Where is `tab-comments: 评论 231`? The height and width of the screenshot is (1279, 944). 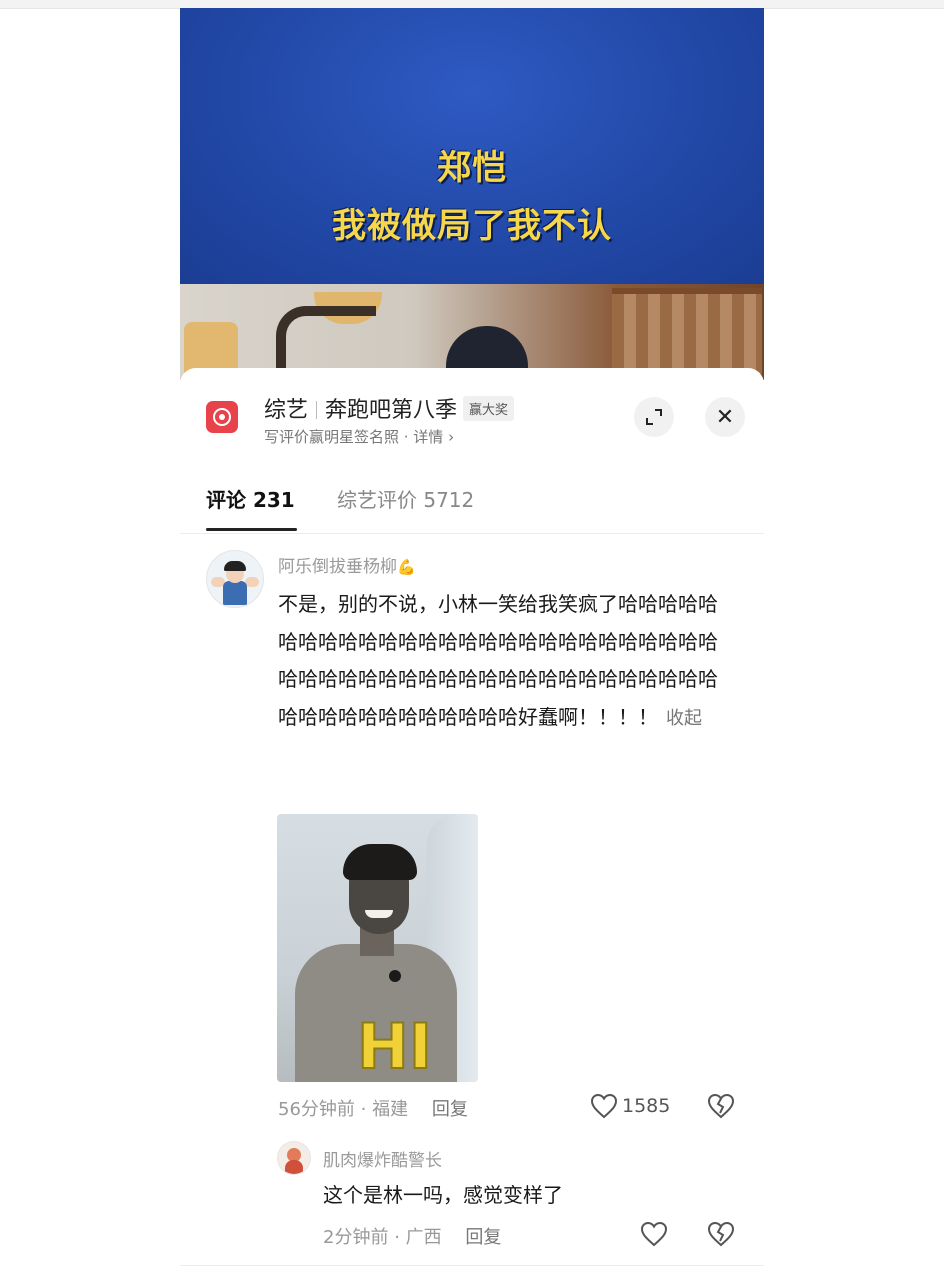
tab-comments: 评论 231 is located at coordinates (250, 498).